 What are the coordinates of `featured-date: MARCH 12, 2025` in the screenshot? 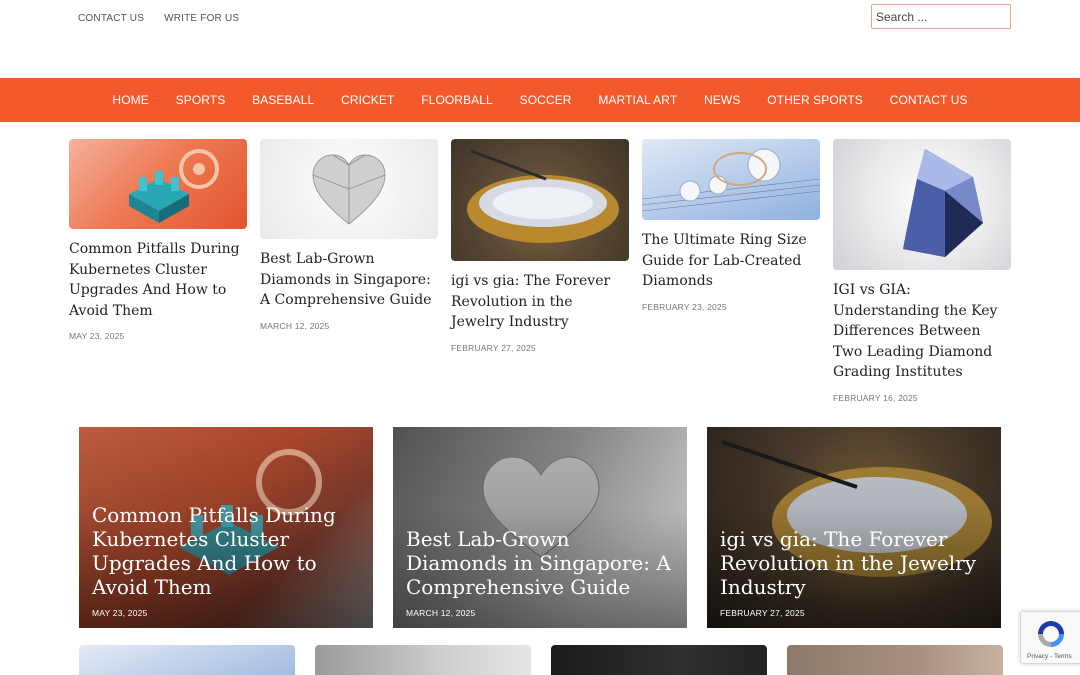 It's located at (441, 613).